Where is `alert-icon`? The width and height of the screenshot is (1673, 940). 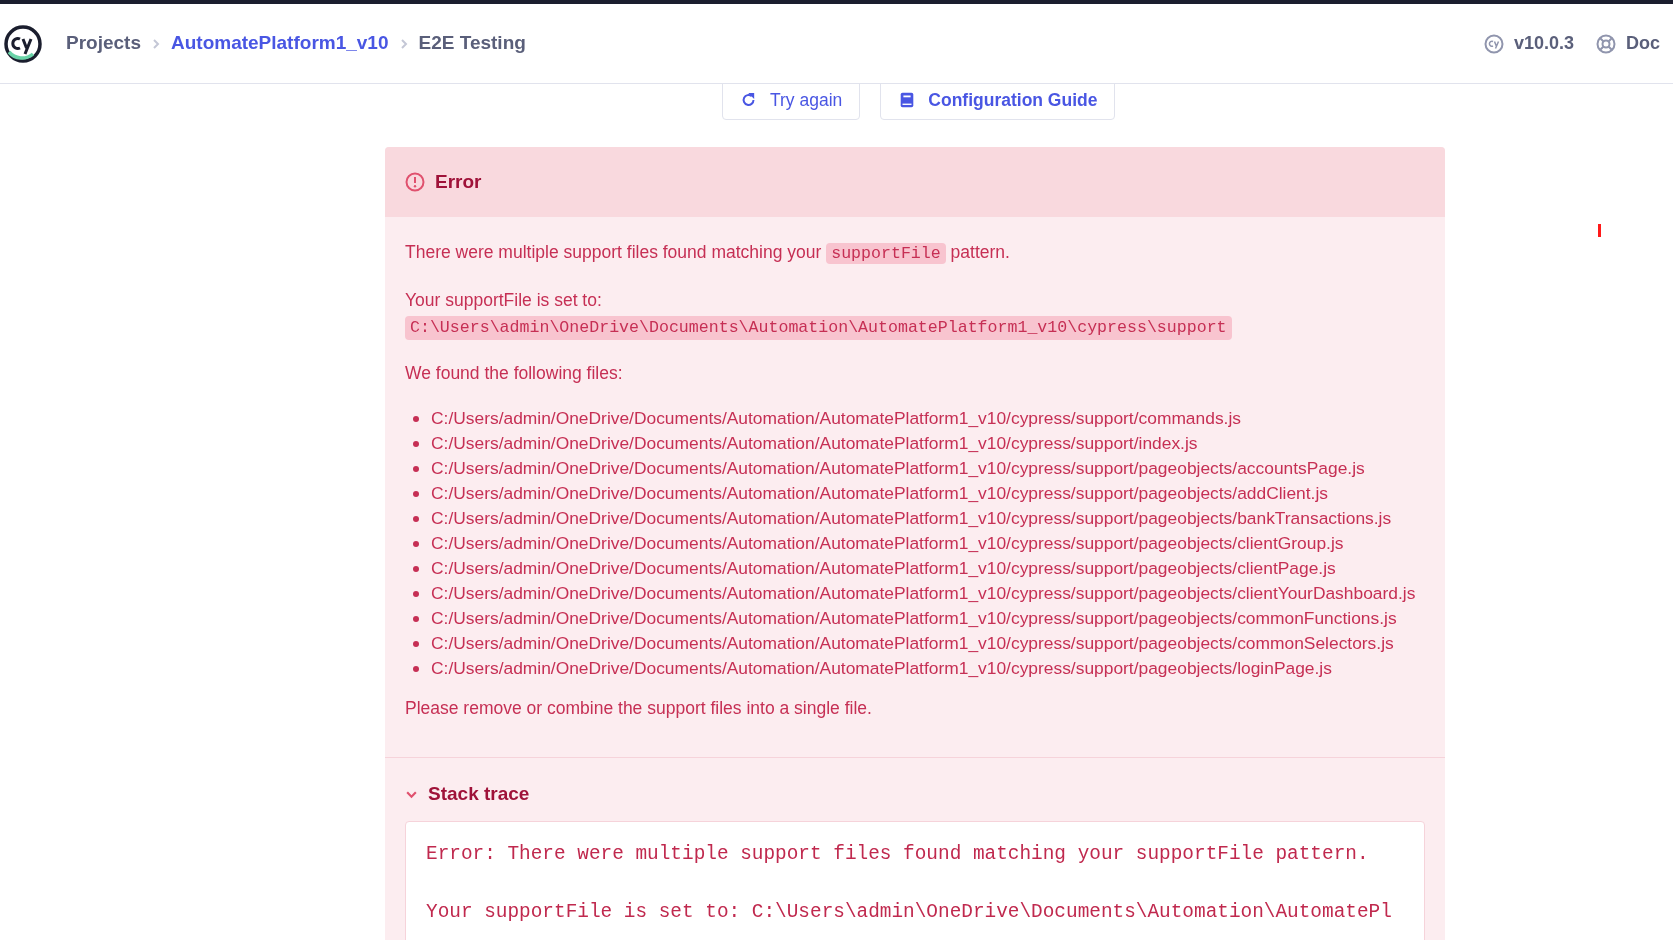
alert-icon is located at coordinates (415, 182).